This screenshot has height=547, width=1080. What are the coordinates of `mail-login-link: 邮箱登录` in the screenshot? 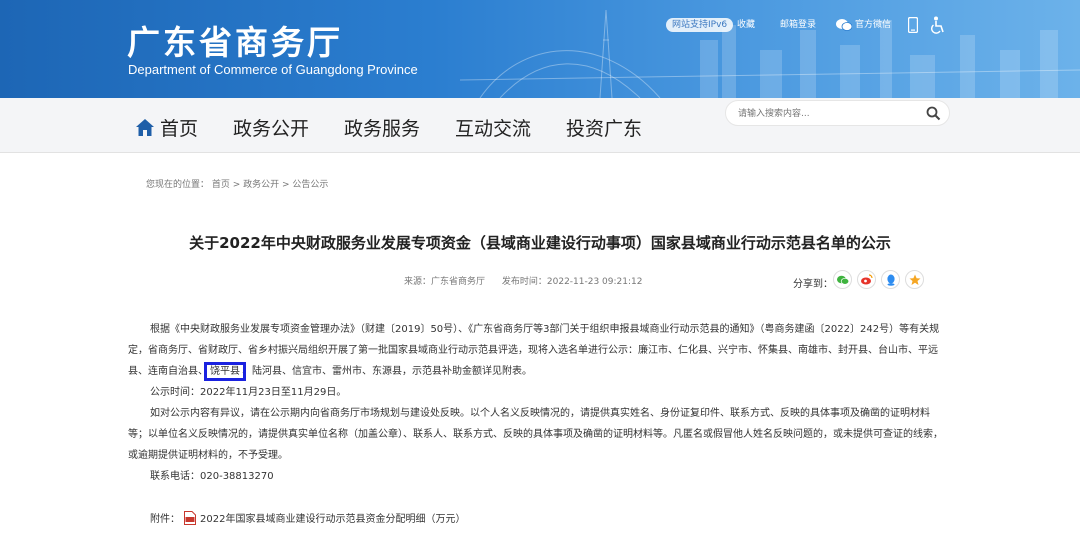 It's located at (798, 25).